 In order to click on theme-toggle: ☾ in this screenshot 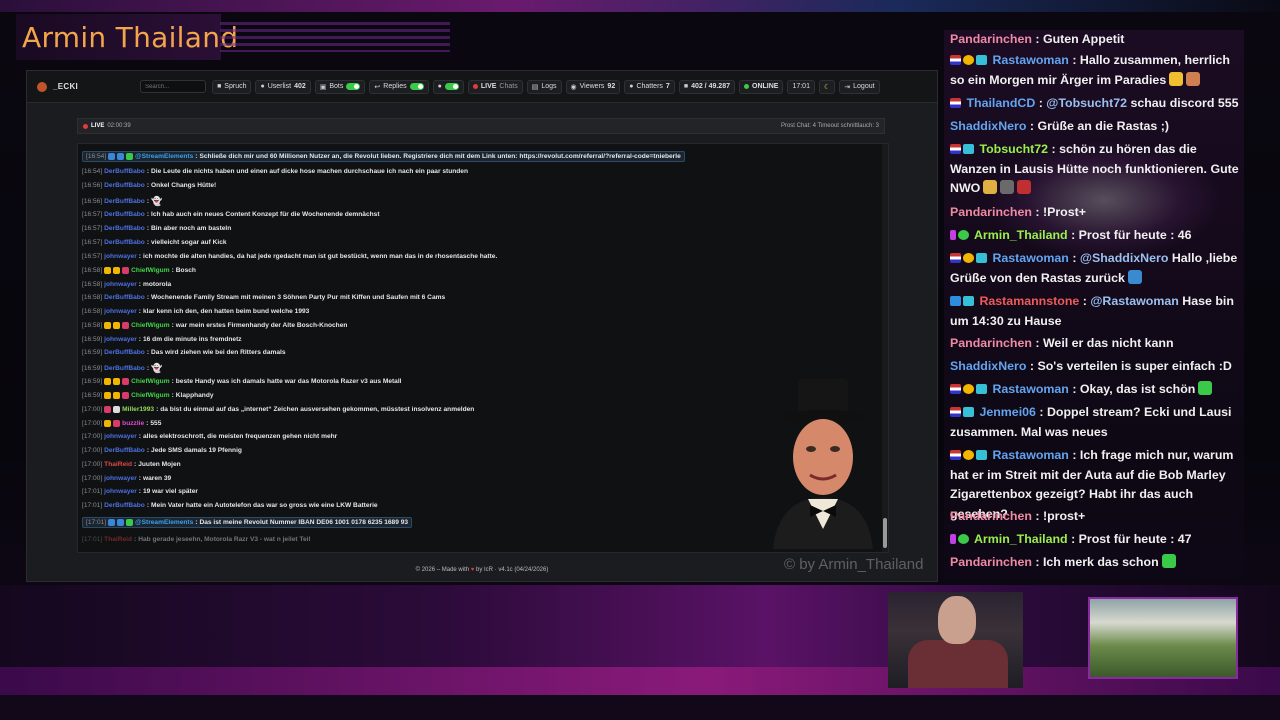, I will do `click(827, 86)`.